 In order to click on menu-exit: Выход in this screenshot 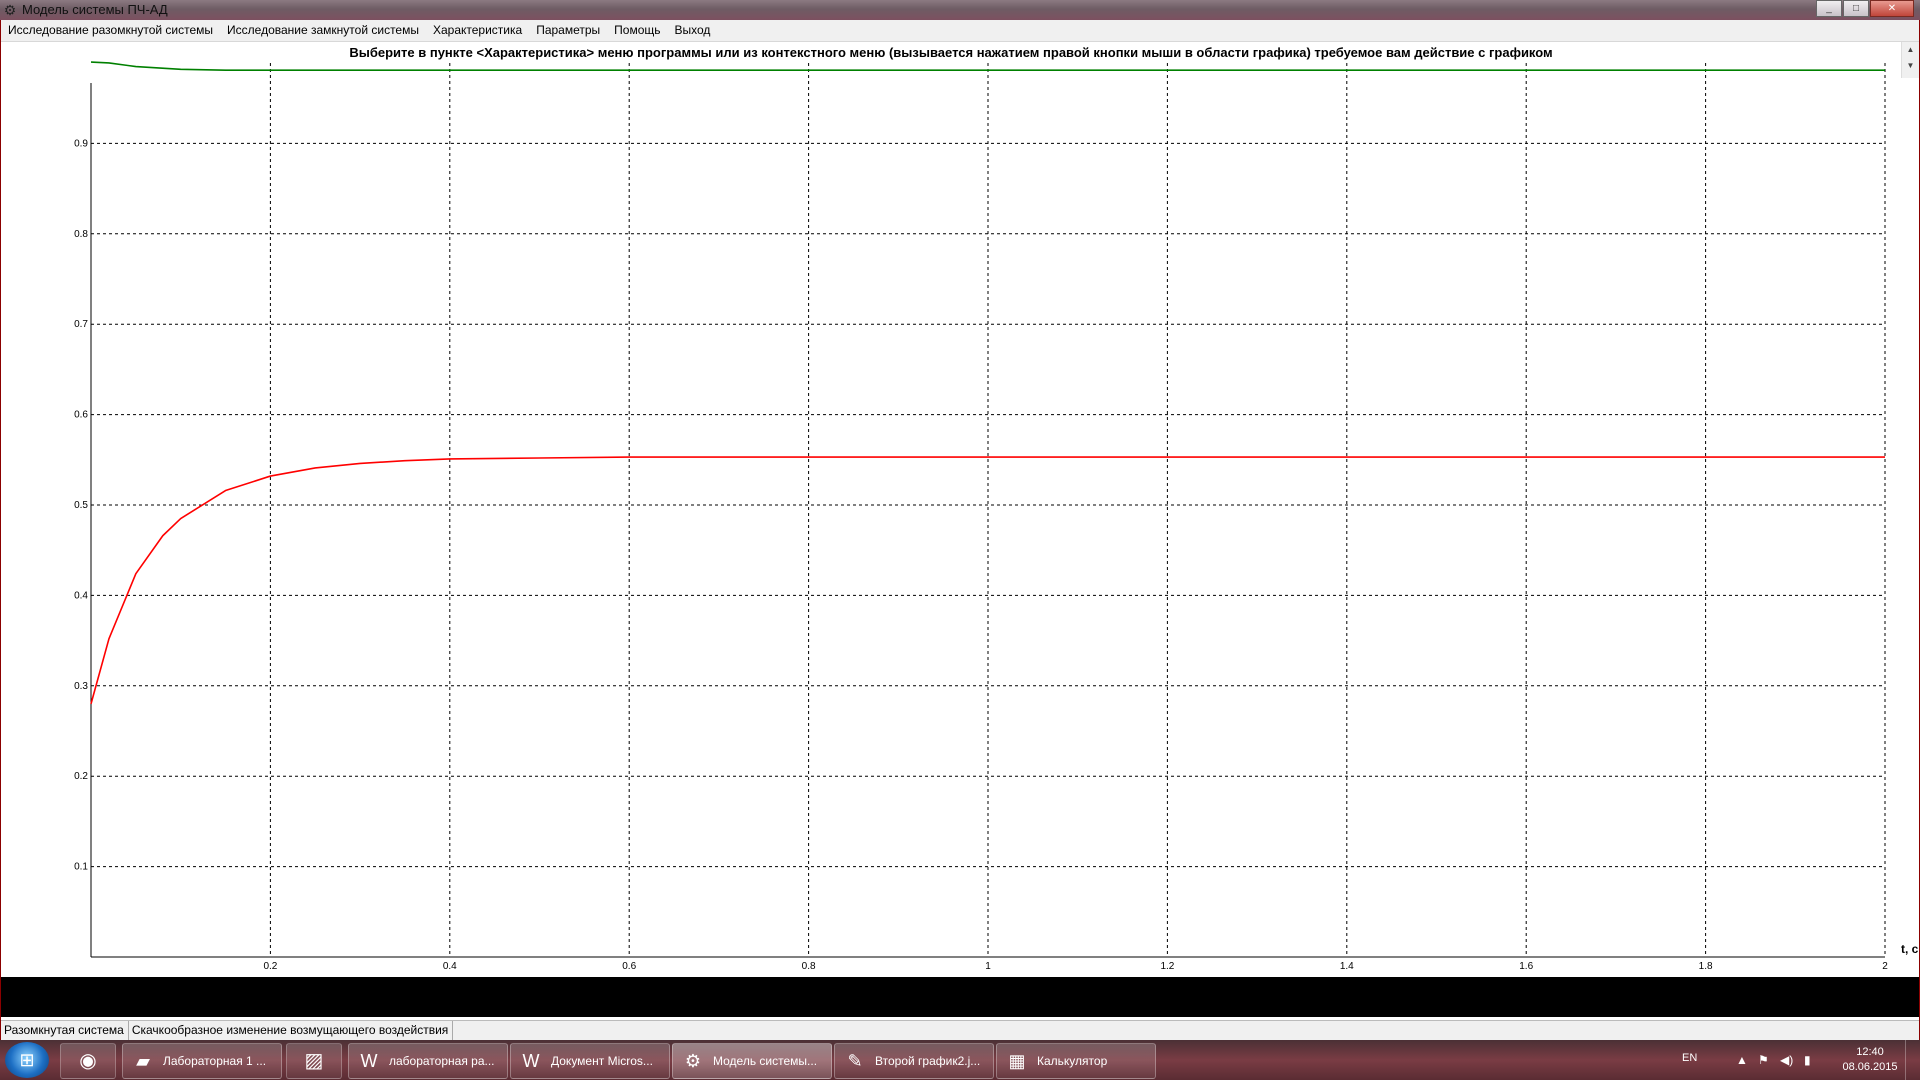, I will do `click(693, 30)`.